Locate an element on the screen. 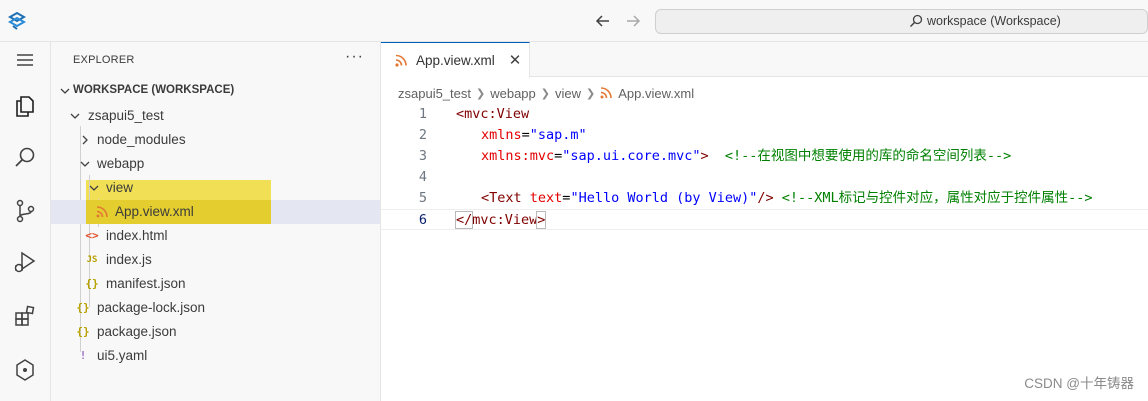  tree-file-package-json: {} package.json is located at coordinates (215, 332).